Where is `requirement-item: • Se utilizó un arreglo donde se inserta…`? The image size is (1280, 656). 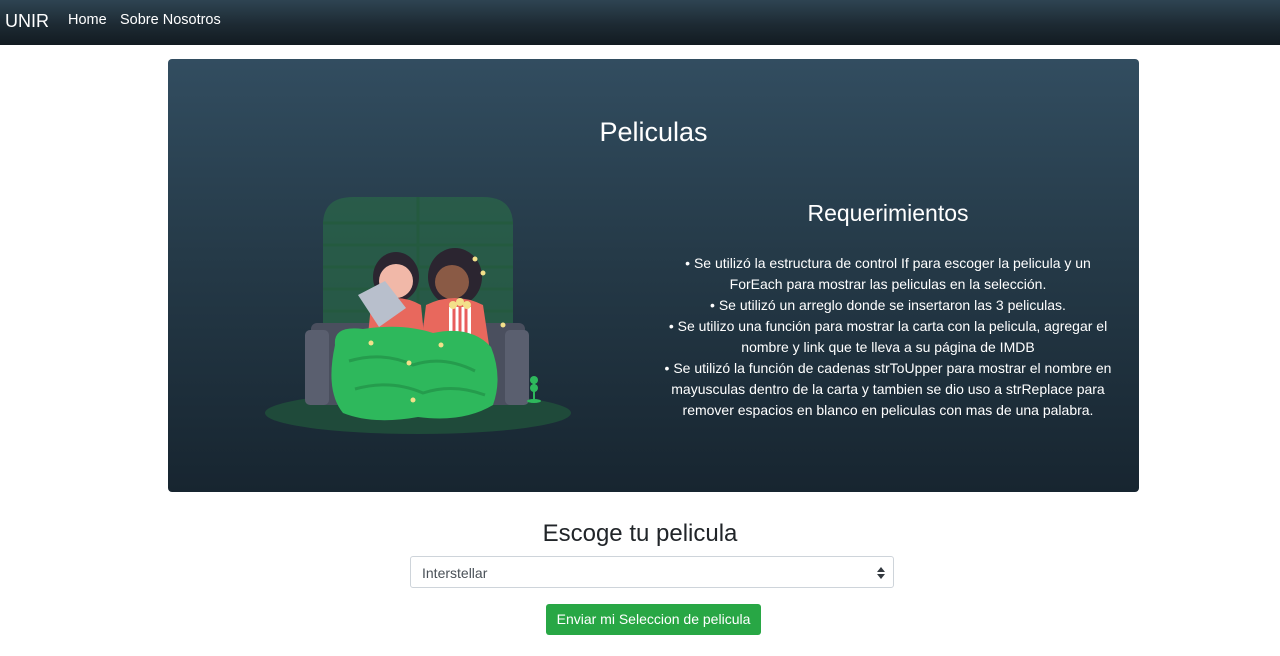
requirement-item: • Se utilizó un arreglo donde se inserta… is located at coordinates (888, 305).